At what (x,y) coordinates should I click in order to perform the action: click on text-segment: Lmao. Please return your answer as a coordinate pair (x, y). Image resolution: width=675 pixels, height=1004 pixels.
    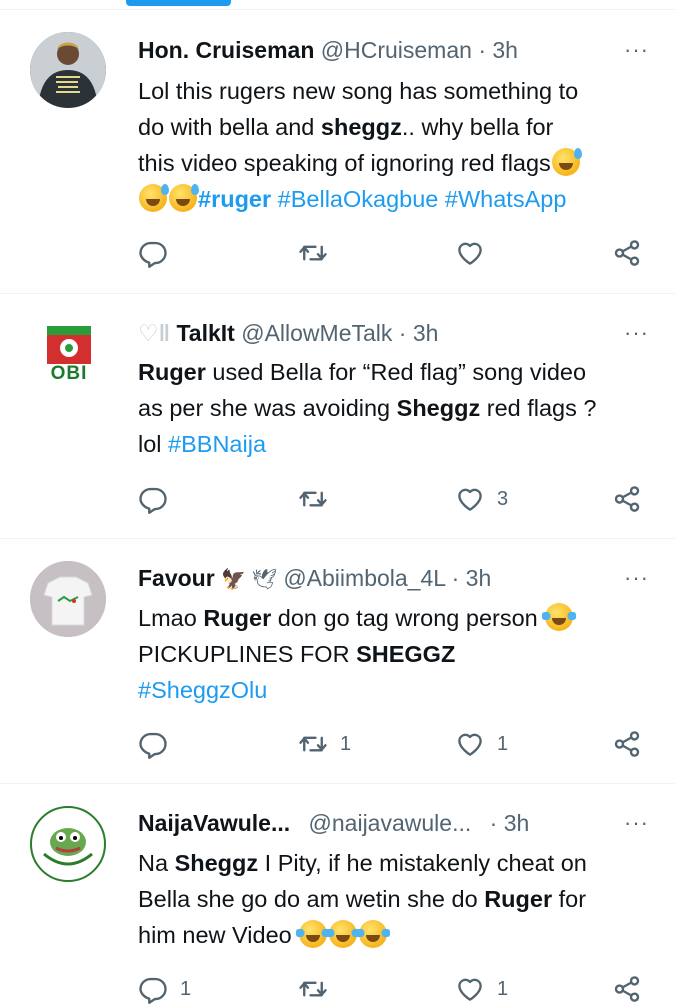
    Looking at the image, I should click on (171, 618).